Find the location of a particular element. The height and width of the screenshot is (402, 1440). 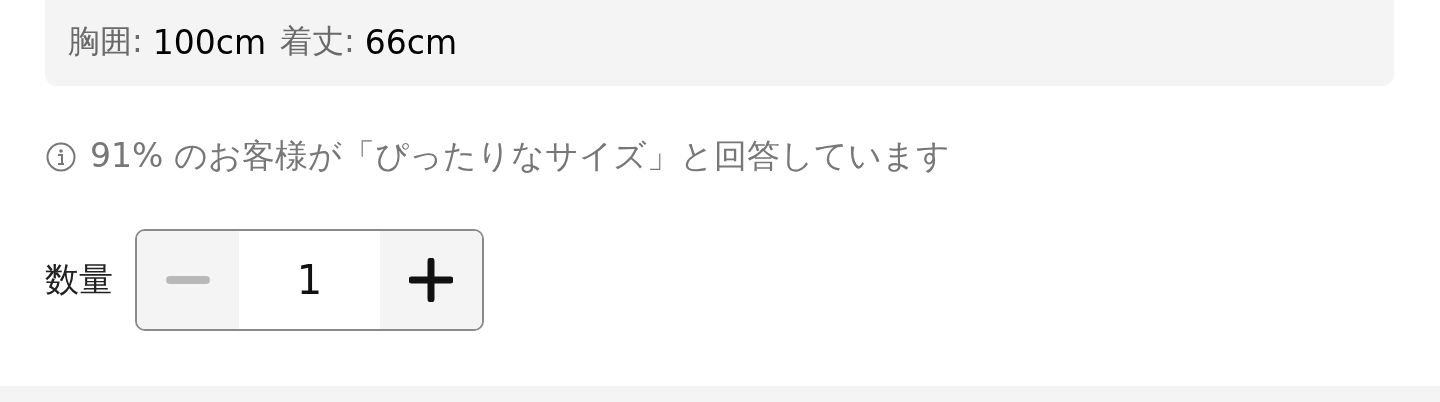

increase-button is located at coordinates (431, 280).